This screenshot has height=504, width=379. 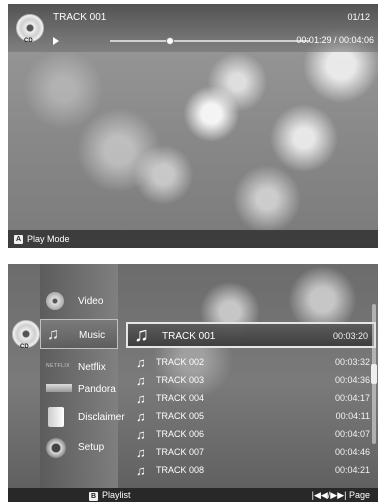 What do you see at coordinates (101, 417) in the screenshot?
I see `menu-item-label: Disclaimer` at bounding box center [101, 417].